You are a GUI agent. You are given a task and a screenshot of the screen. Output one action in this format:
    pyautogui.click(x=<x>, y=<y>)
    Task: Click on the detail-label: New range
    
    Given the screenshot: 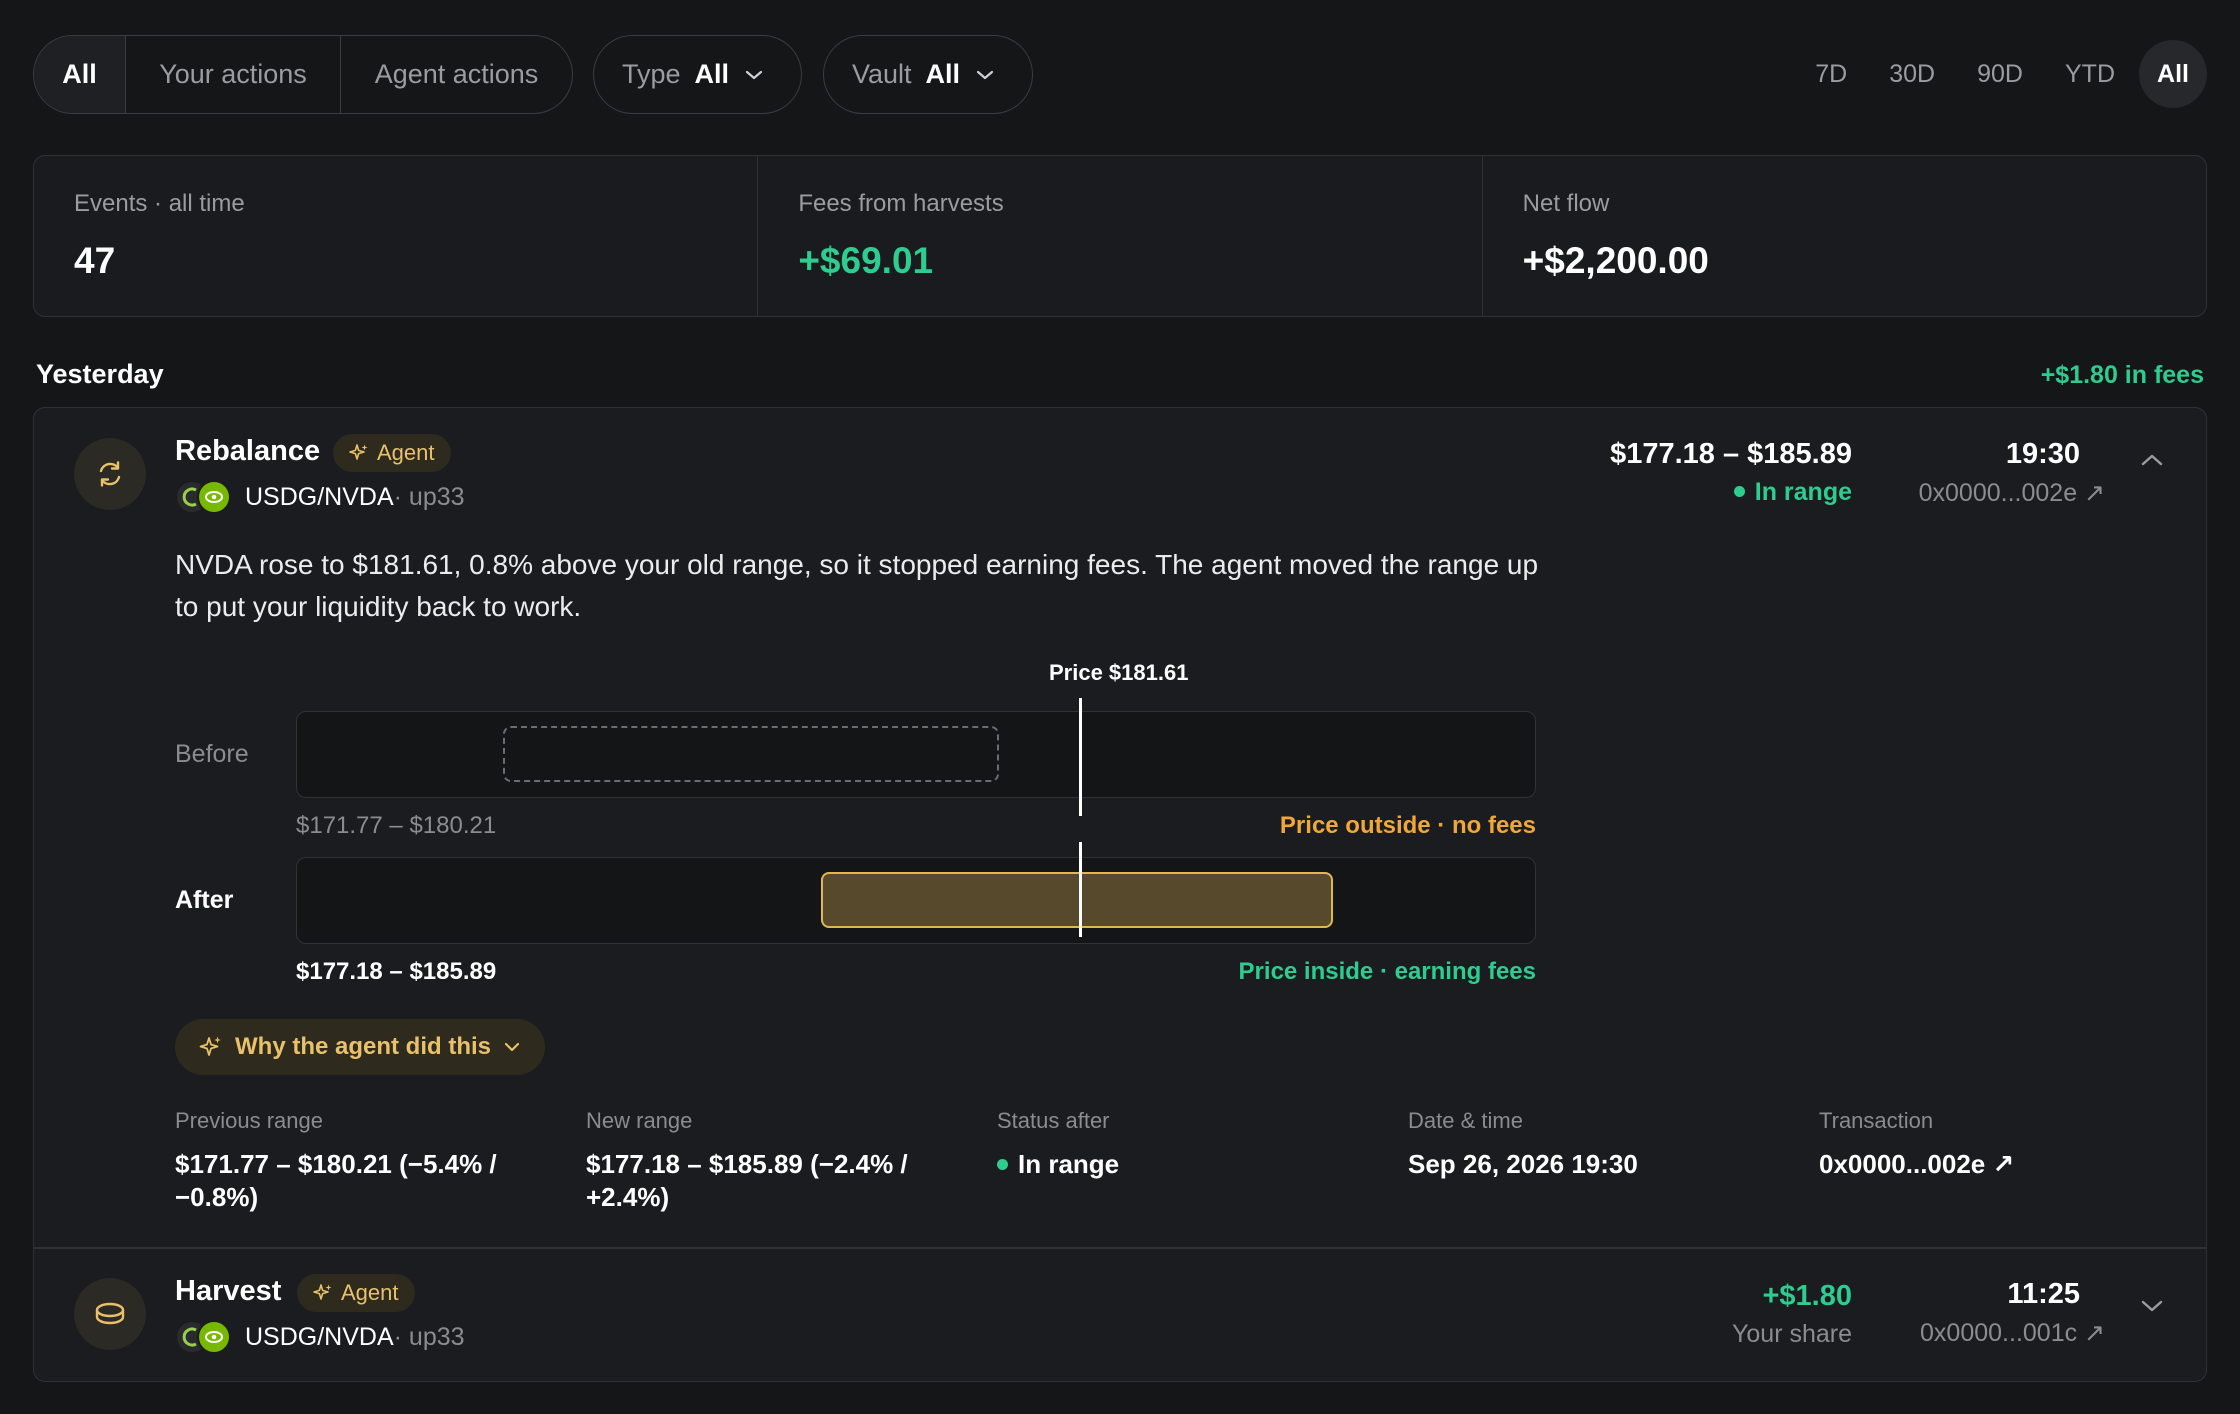 What is the action you would take?
    pyautogui.click(x=639, y=1120)
    